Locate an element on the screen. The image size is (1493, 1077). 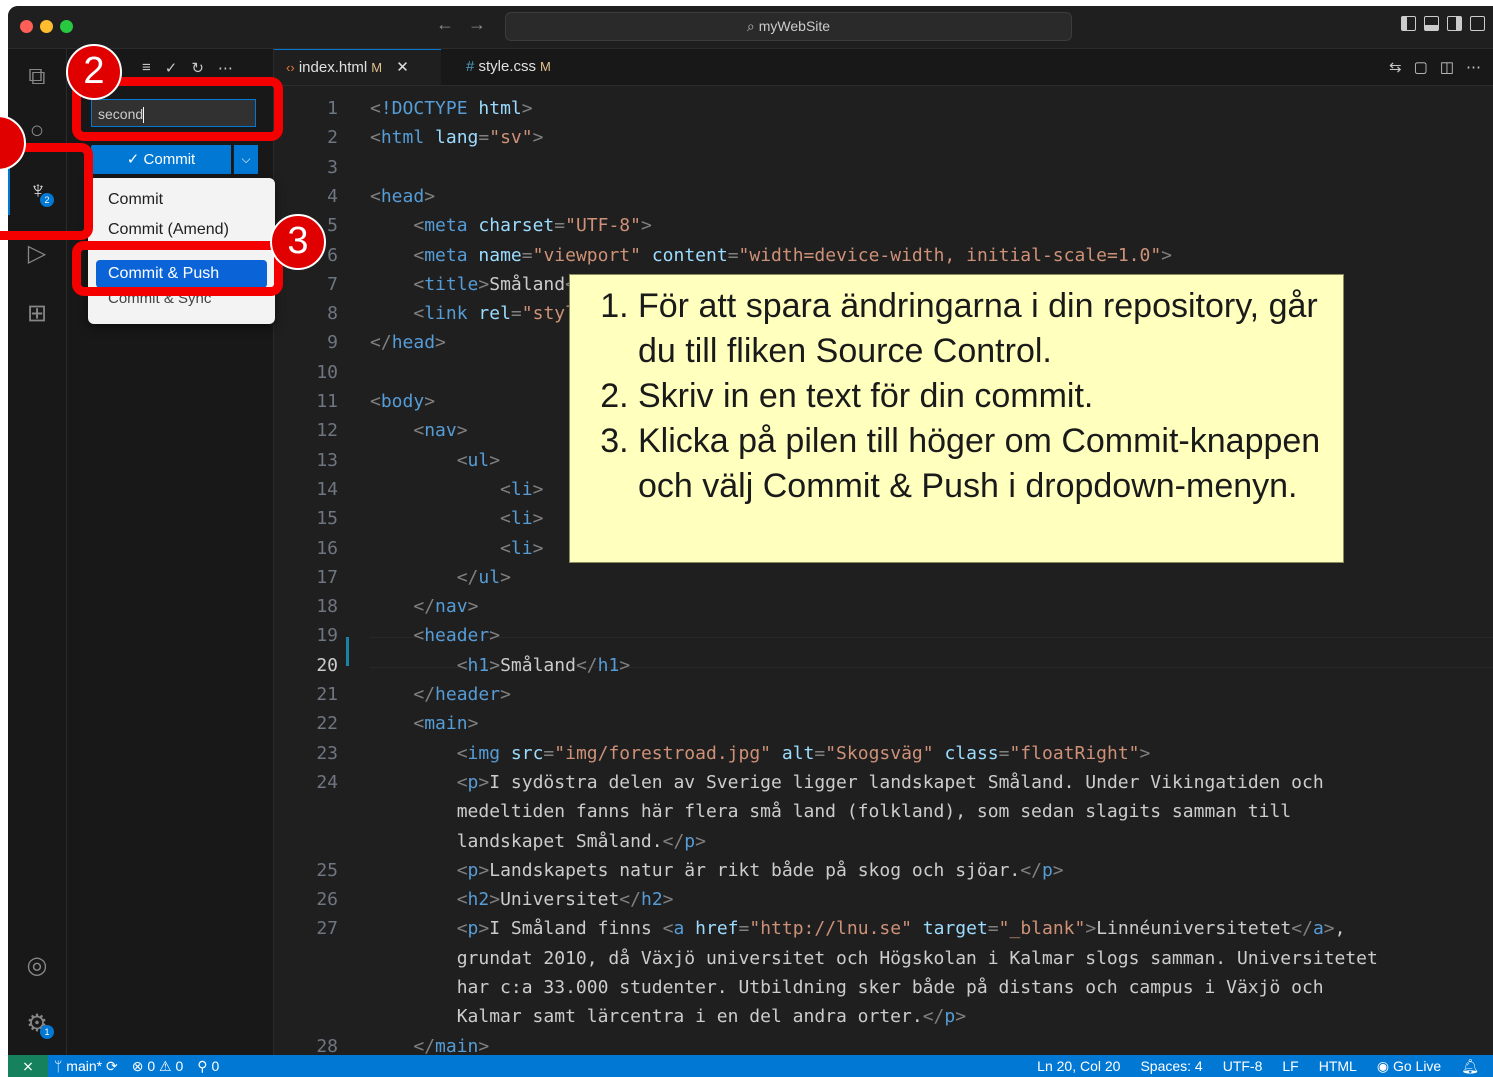
toggle-primary-sidebar-icon is located at coordinates (1408, 23).